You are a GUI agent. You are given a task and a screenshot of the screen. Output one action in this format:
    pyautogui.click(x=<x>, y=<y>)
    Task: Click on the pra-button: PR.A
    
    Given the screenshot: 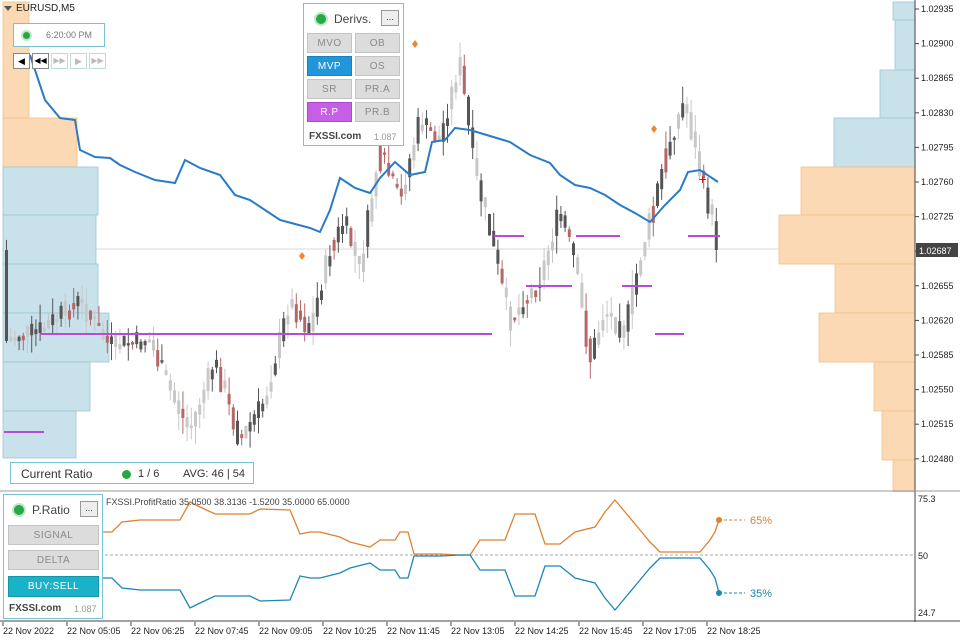 What is the action you would take?
    pyautogui.click(x=377, y=89)
    